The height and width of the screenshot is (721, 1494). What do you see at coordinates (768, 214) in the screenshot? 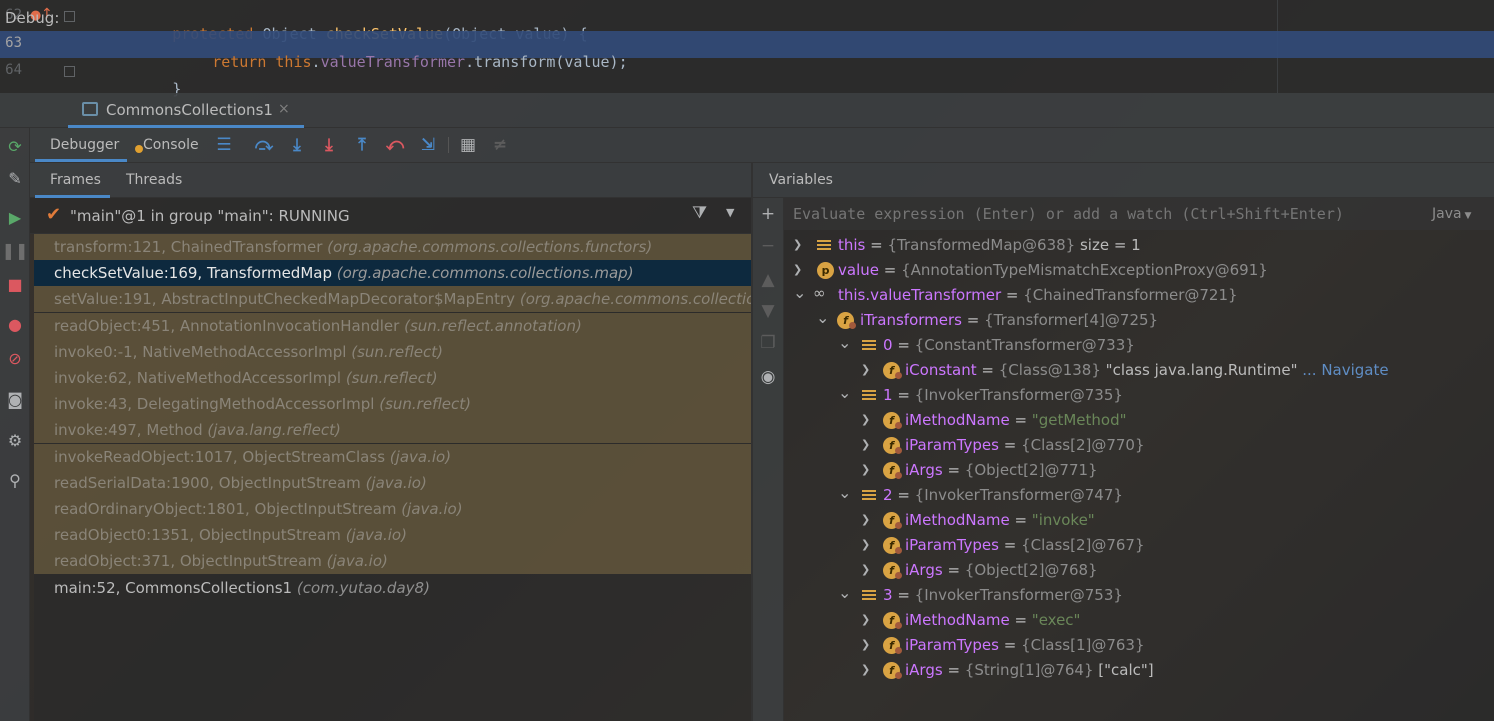
I see `add-watch-icon: +` at bounding box center [768, 214].